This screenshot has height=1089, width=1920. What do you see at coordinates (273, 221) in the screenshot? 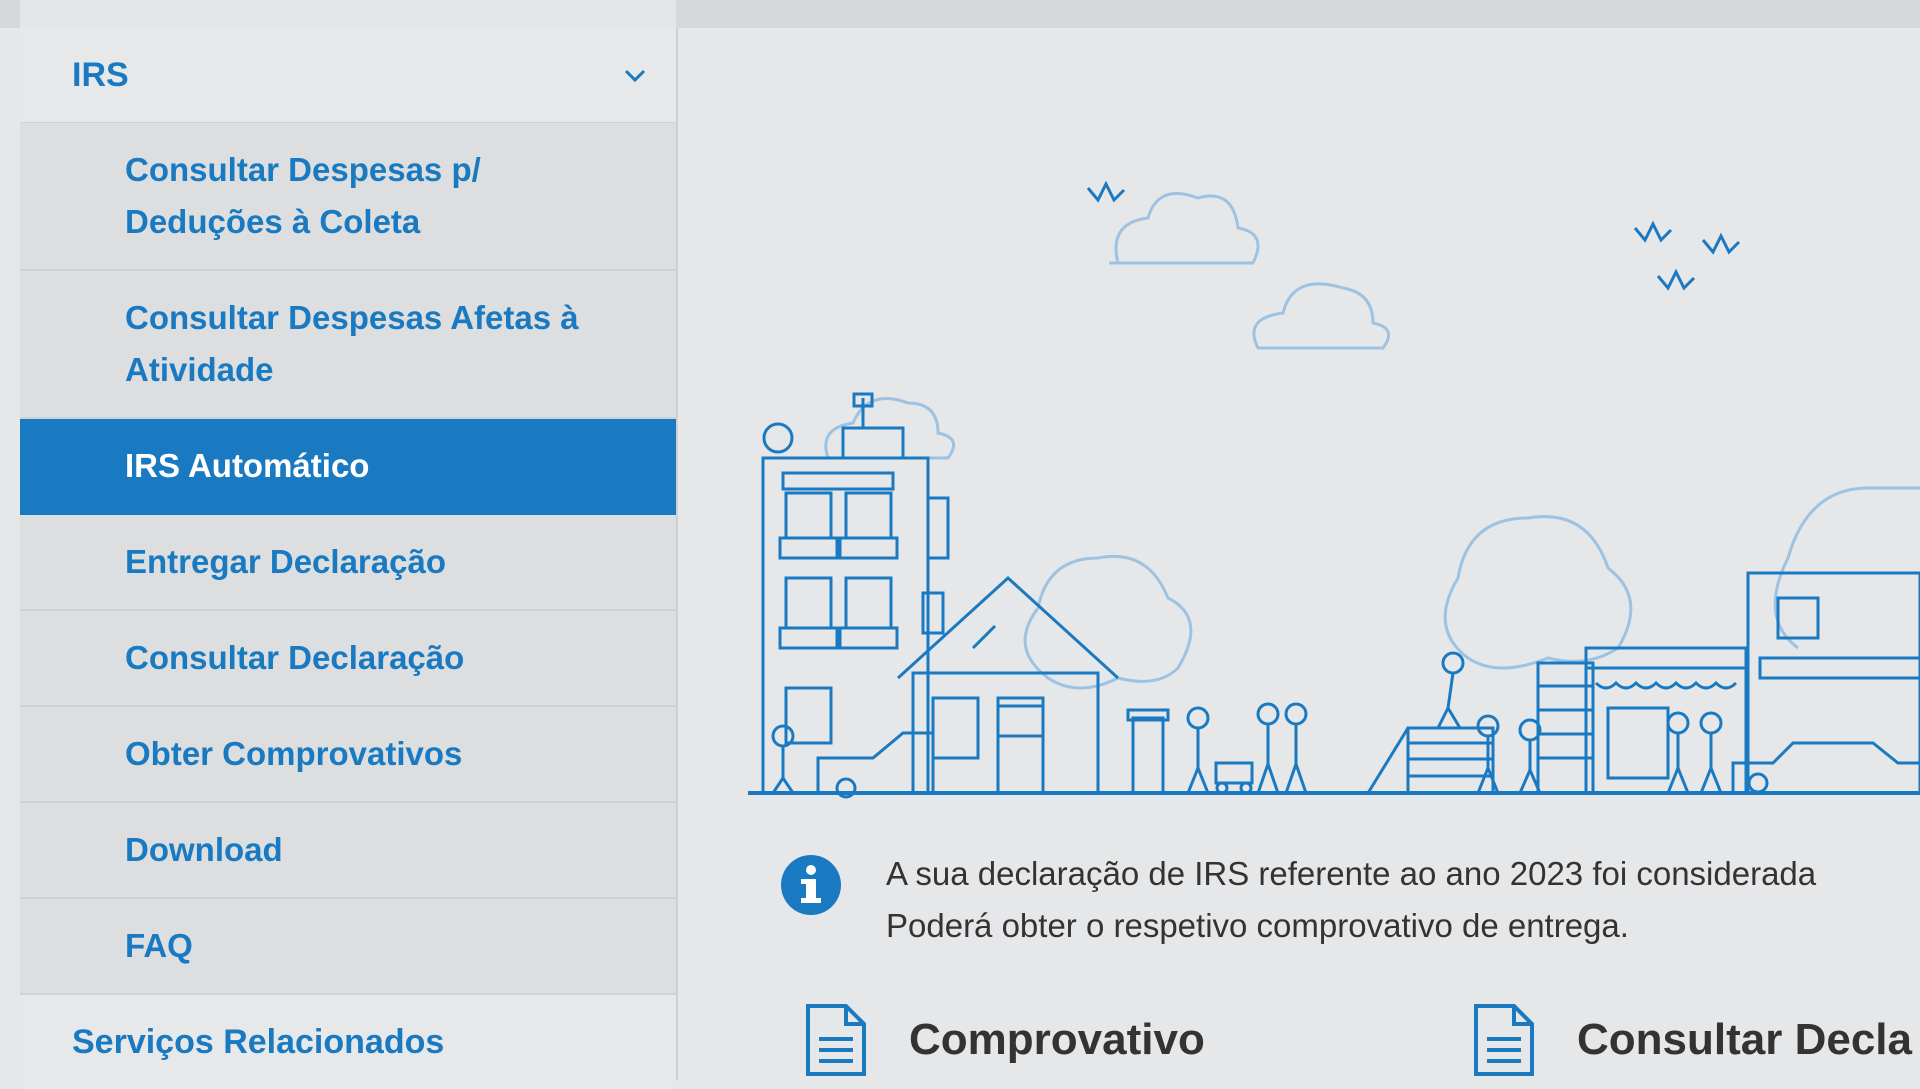
I see `sidebar-item-label-line2: Deduções à Coleta` at bounding box center [273, 221].